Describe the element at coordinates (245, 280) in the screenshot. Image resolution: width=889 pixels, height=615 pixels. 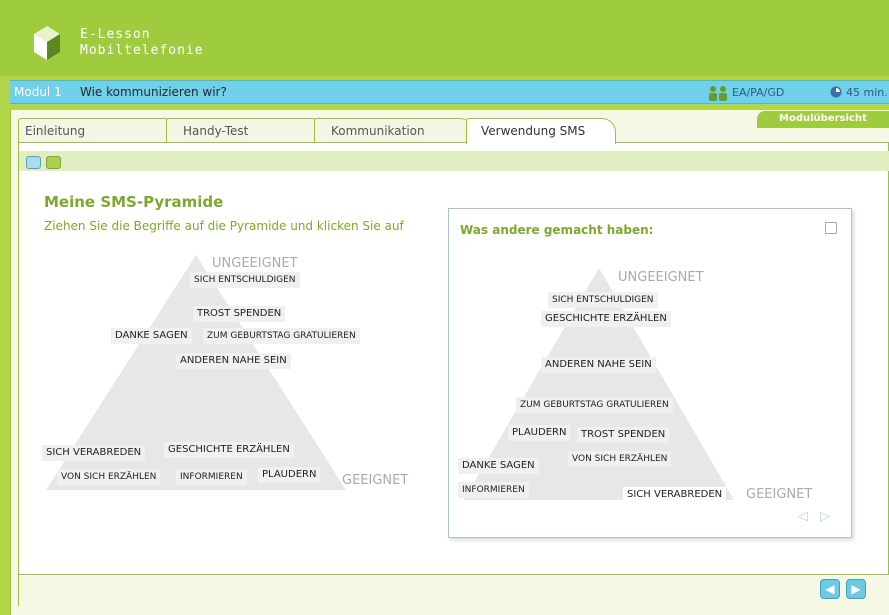
I see `term-chip: SICH ENTSCHULDIGEN` at that location.